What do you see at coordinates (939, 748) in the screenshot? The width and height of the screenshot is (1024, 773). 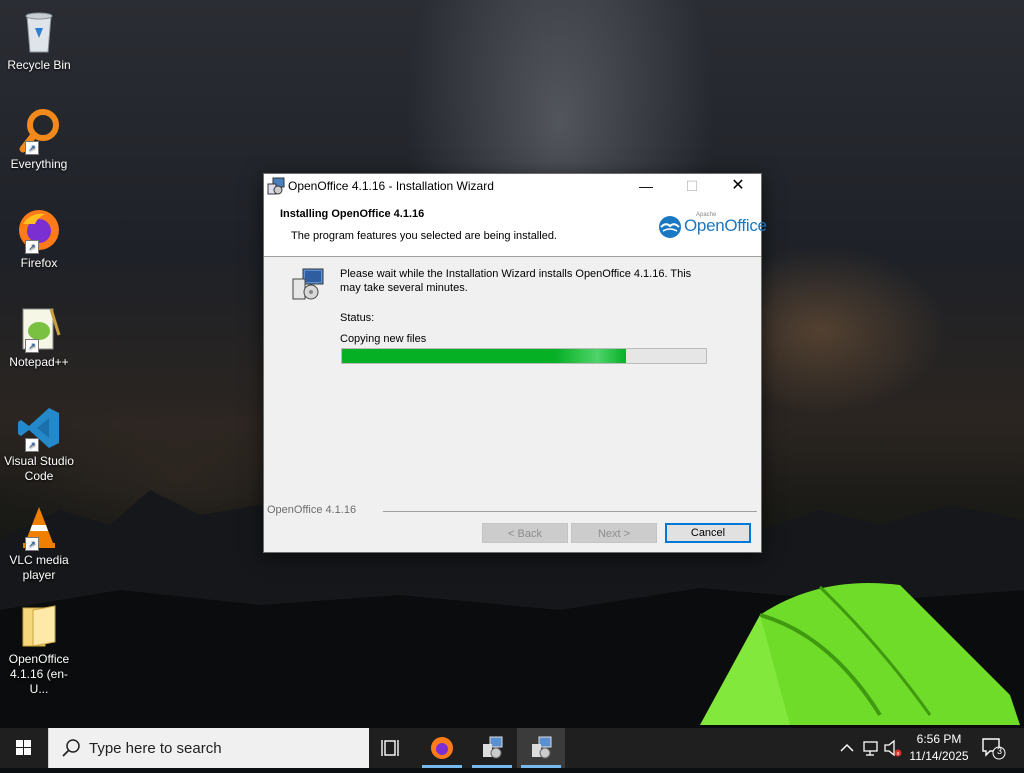 I see `taskbar-clock: 6:56 PM 11/14/2025` at bounding box center [939, 748].